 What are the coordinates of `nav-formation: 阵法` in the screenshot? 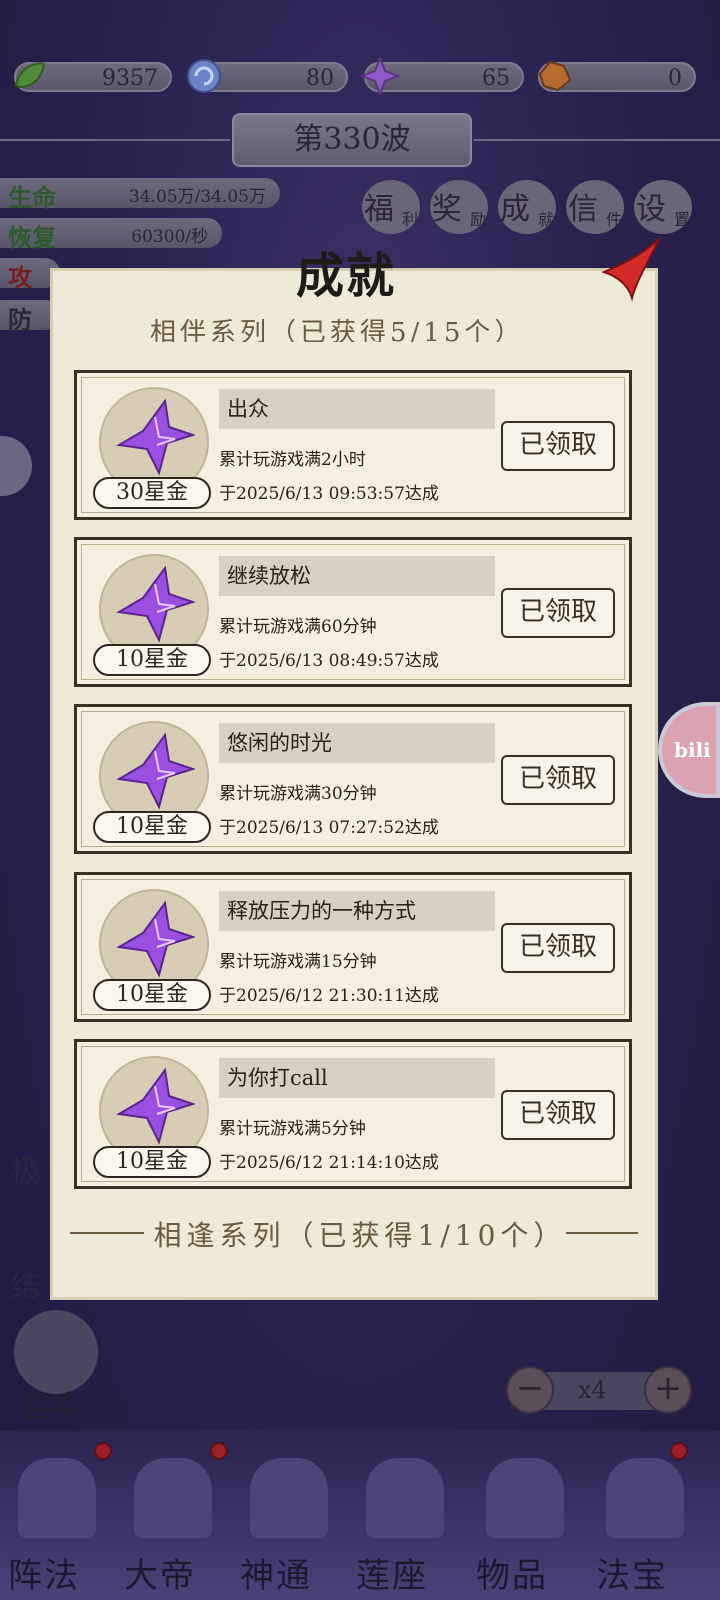 It's located at (57, 1521).